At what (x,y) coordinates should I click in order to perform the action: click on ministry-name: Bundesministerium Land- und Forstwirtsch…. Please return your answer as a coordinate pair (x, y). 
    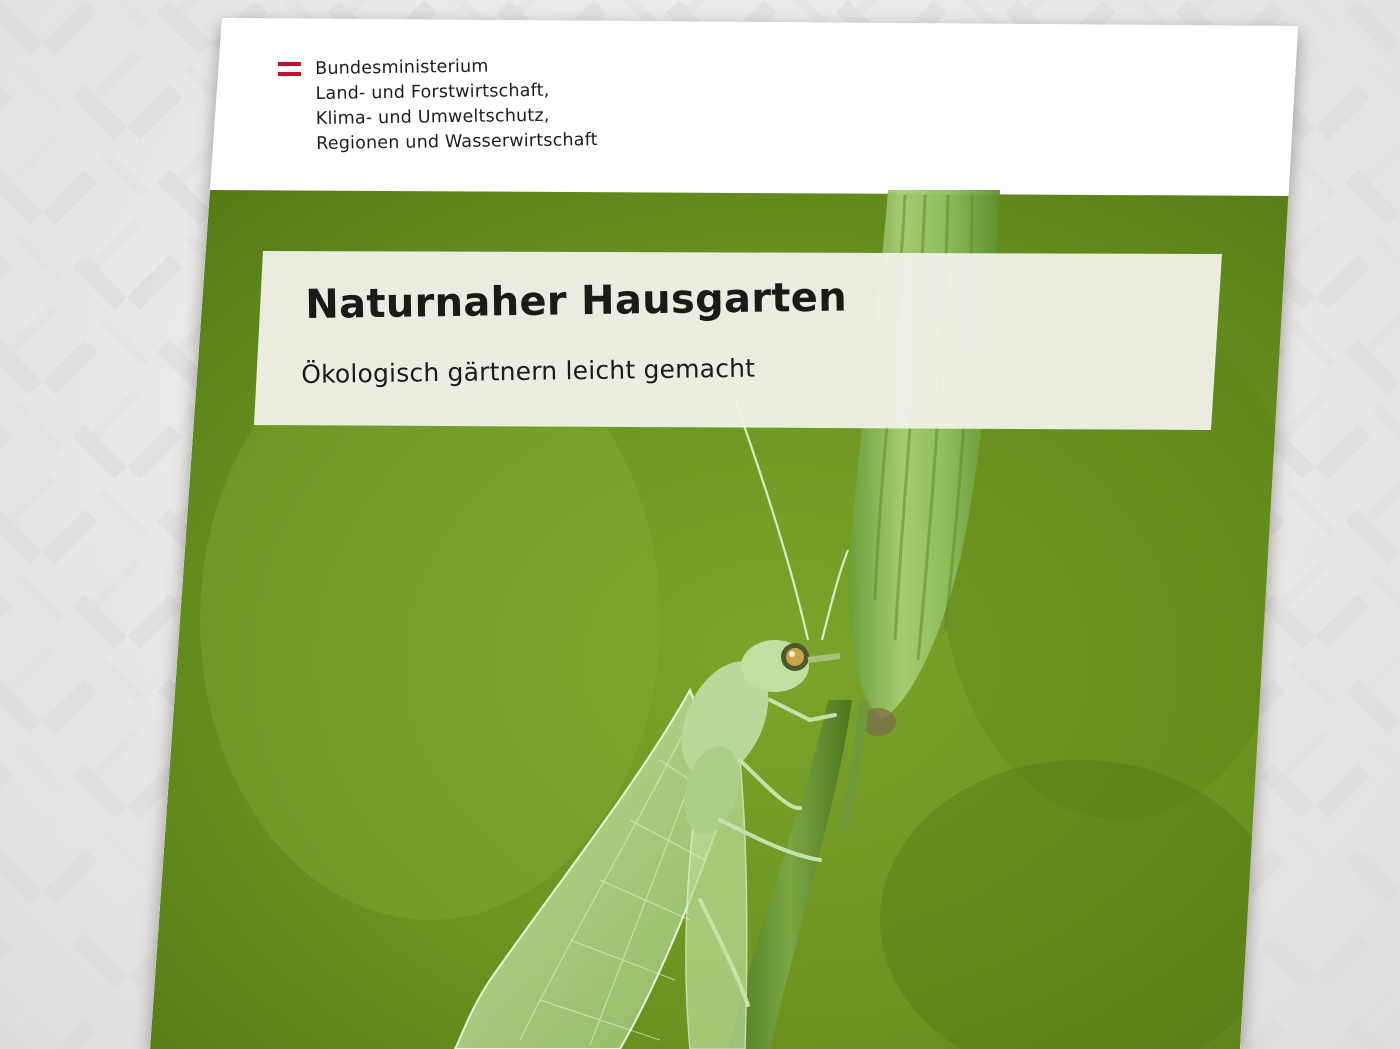
    Looking at the image, I should click on (456, 105).